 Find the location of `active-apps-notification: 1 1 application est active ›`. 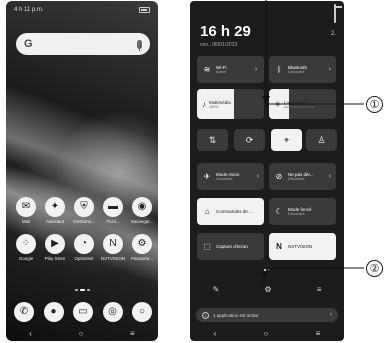

active-apps-notification: 1 1 application est active › is located at coordinates (267, 315).